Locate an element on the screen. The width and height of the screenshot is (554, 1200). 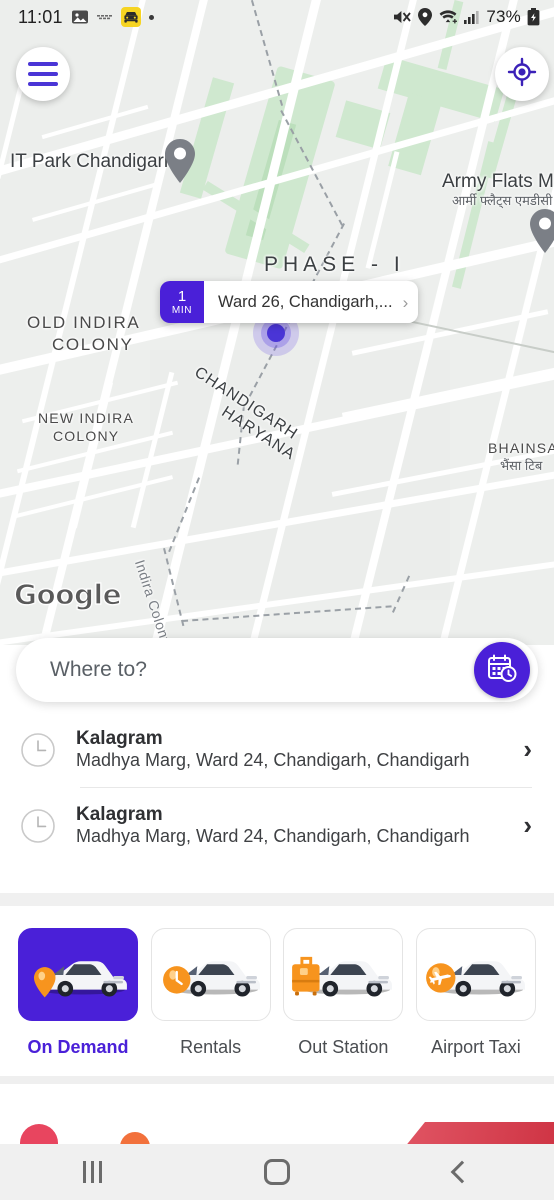
eta-minutes: 1 is located at coordinates (182, 296).